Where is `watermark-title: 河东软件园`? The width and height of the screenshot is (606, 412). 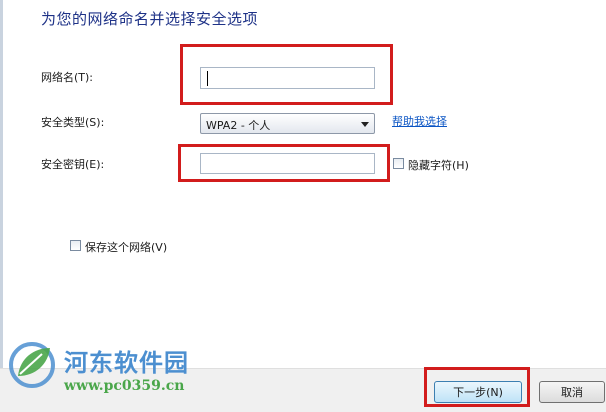 watermark-title: 河东软件园 is located at coordinates (126, 362).